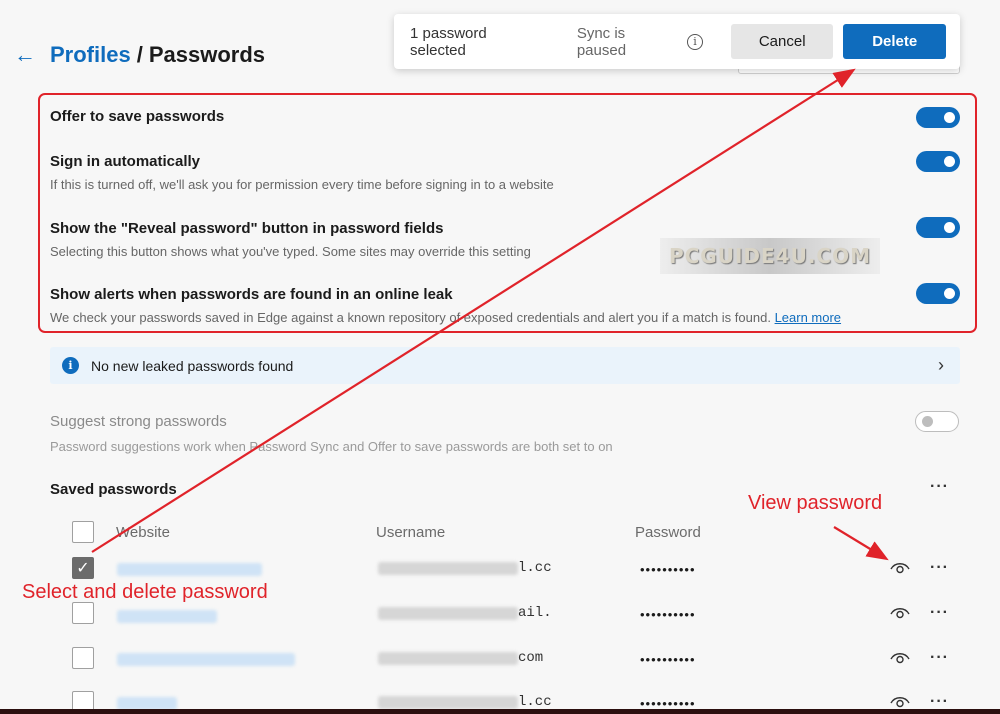 This screenshot has height=714, width=1000. Describe the element at coordinates (90, 54) in the screenshot. I see `breadcrumb-profiles-link: Profiles` at that location.